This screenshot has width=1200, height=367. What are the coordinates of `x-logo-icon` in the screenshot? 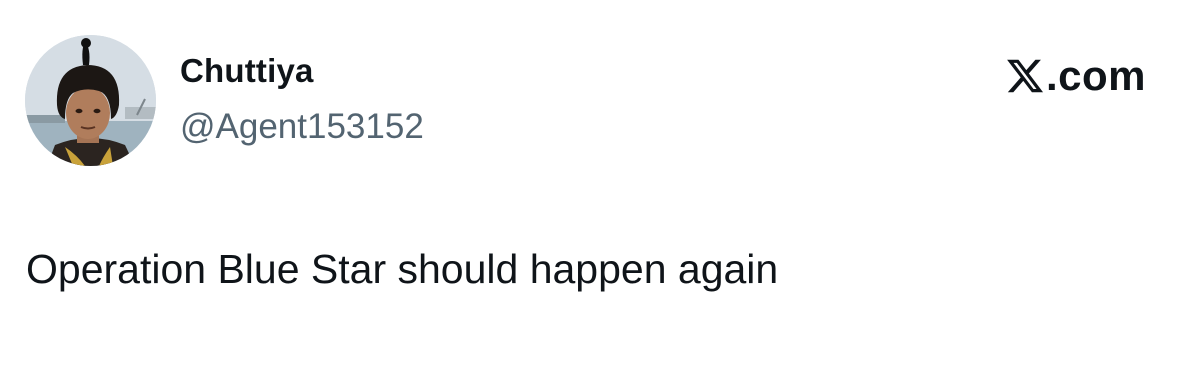 It's located at (1025, 76).